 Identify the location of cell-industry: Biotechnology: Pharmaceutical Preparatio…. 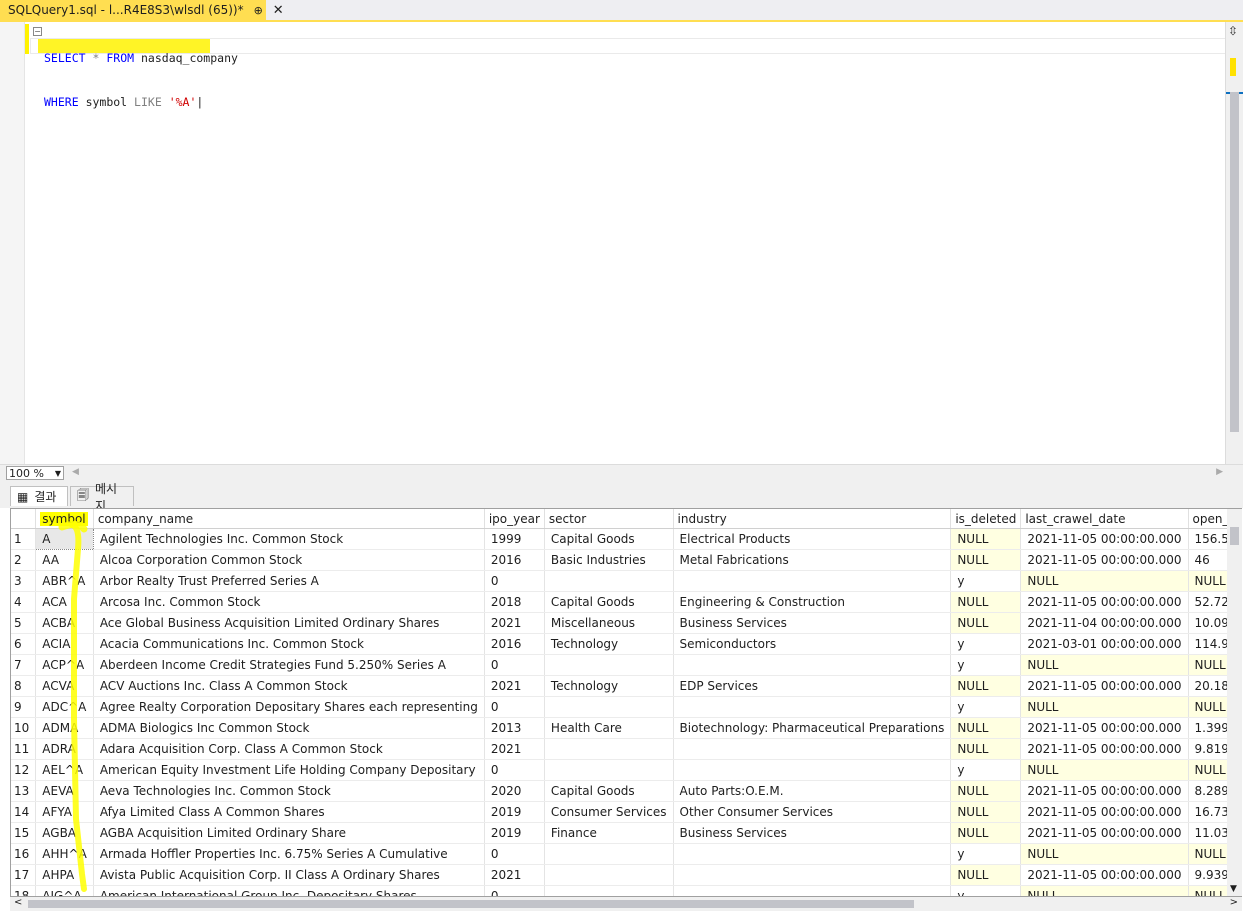
(812, 728).